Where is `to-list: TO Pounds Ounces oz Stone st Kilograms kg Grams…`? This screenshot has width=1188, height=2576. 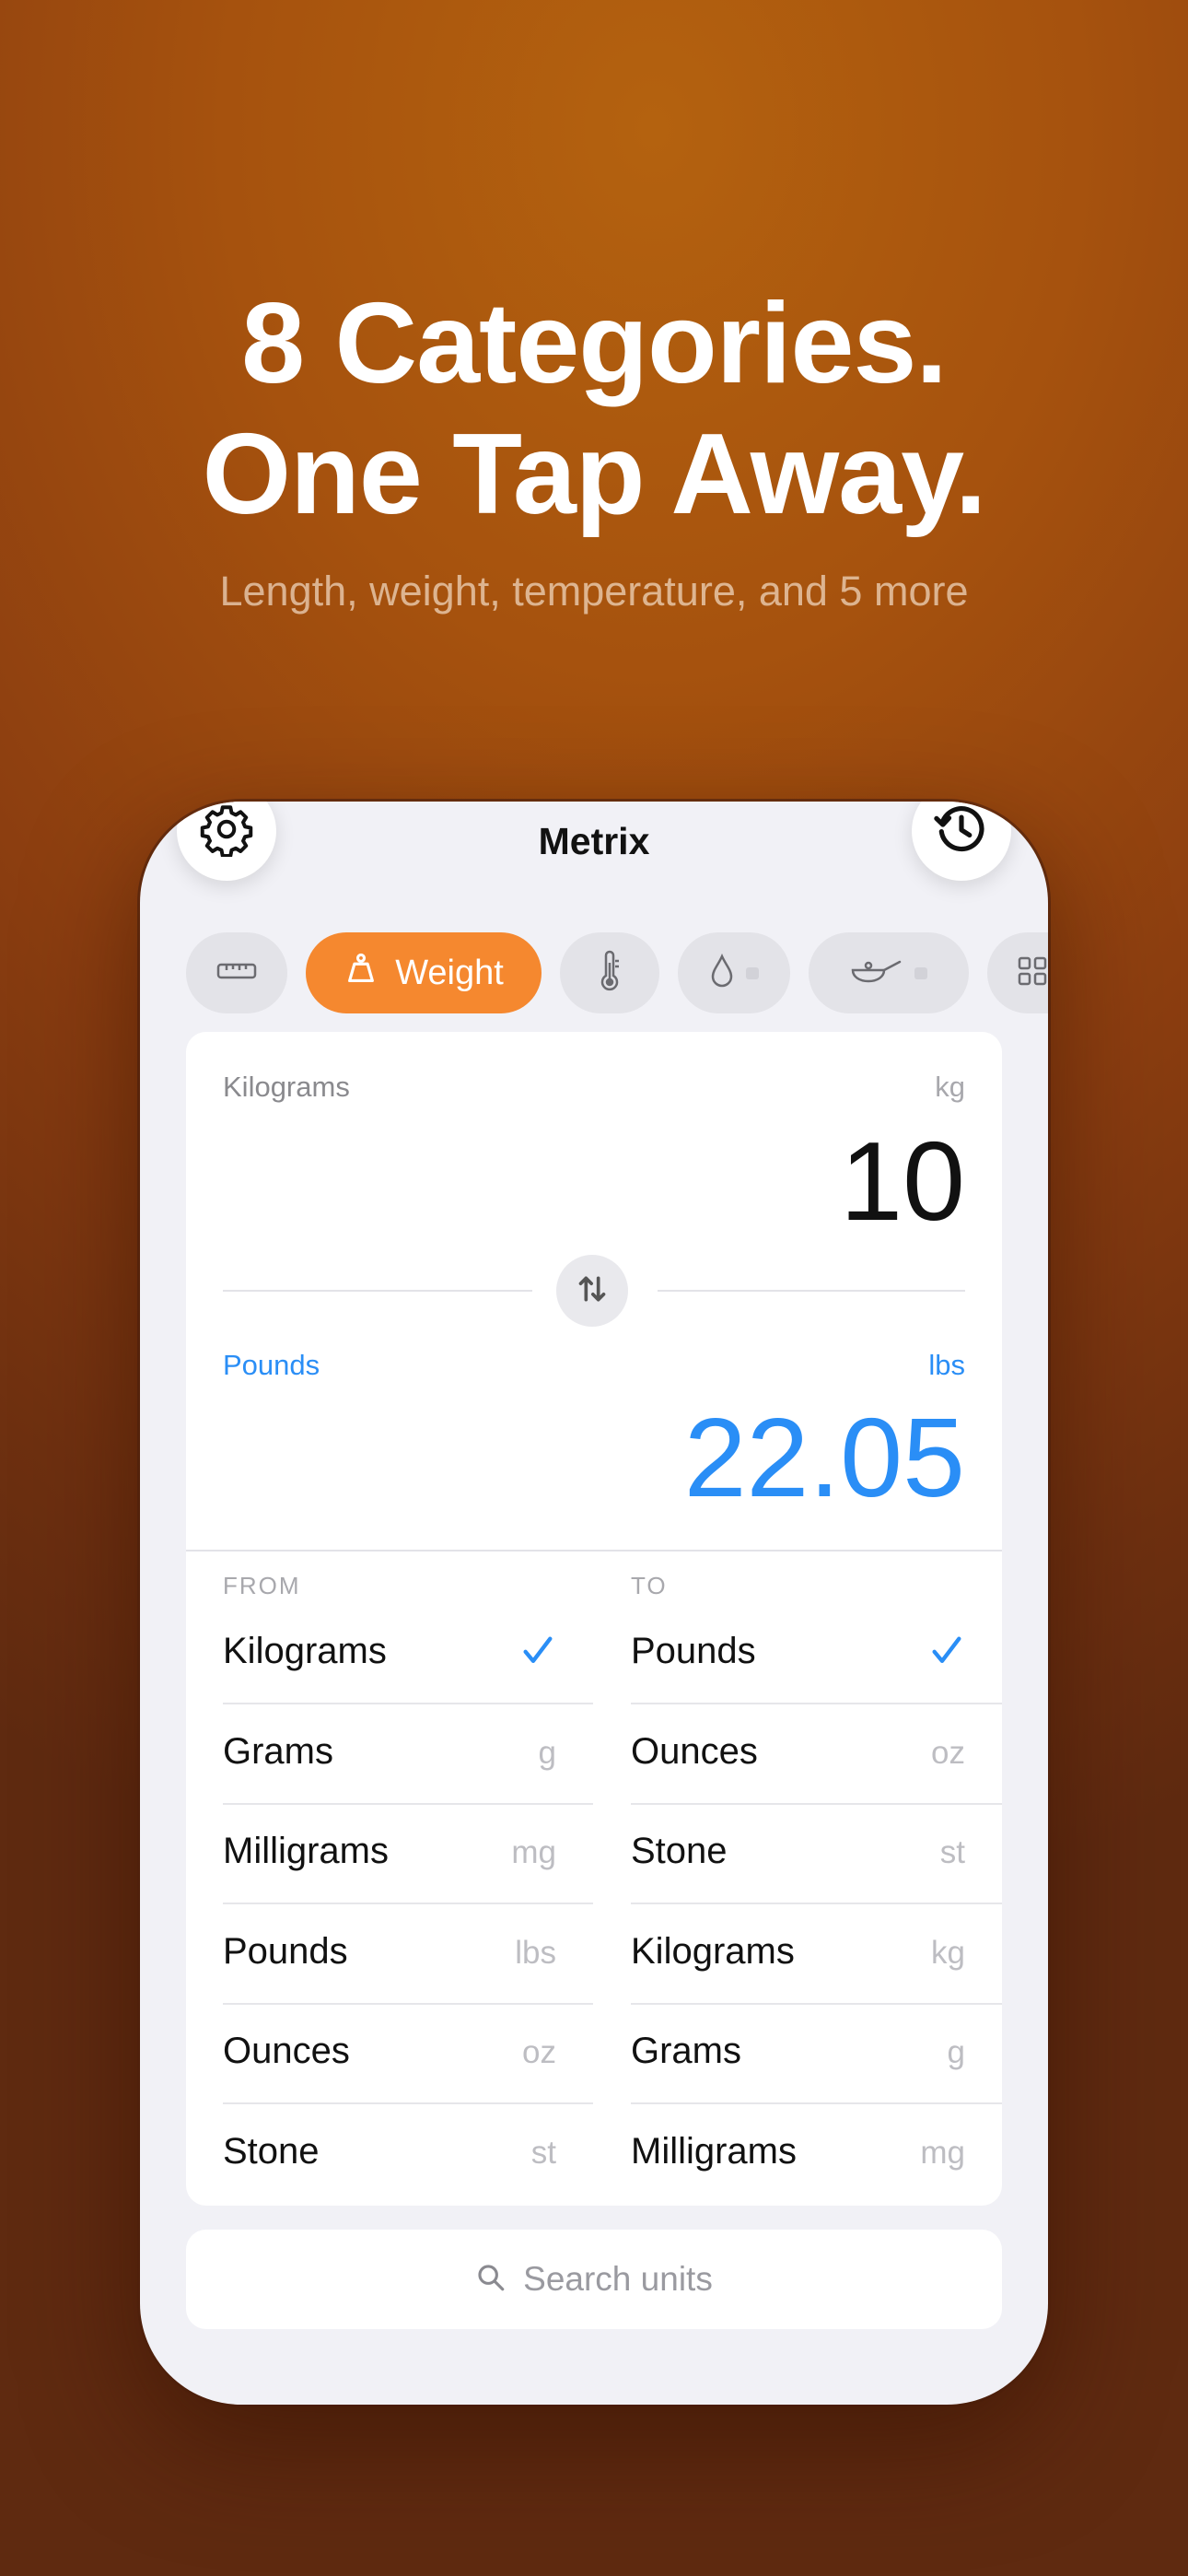
to-list: TO Pounds Ounces oz Stone st Kilograms kg Grams… is located at coordinates (816, 1878).